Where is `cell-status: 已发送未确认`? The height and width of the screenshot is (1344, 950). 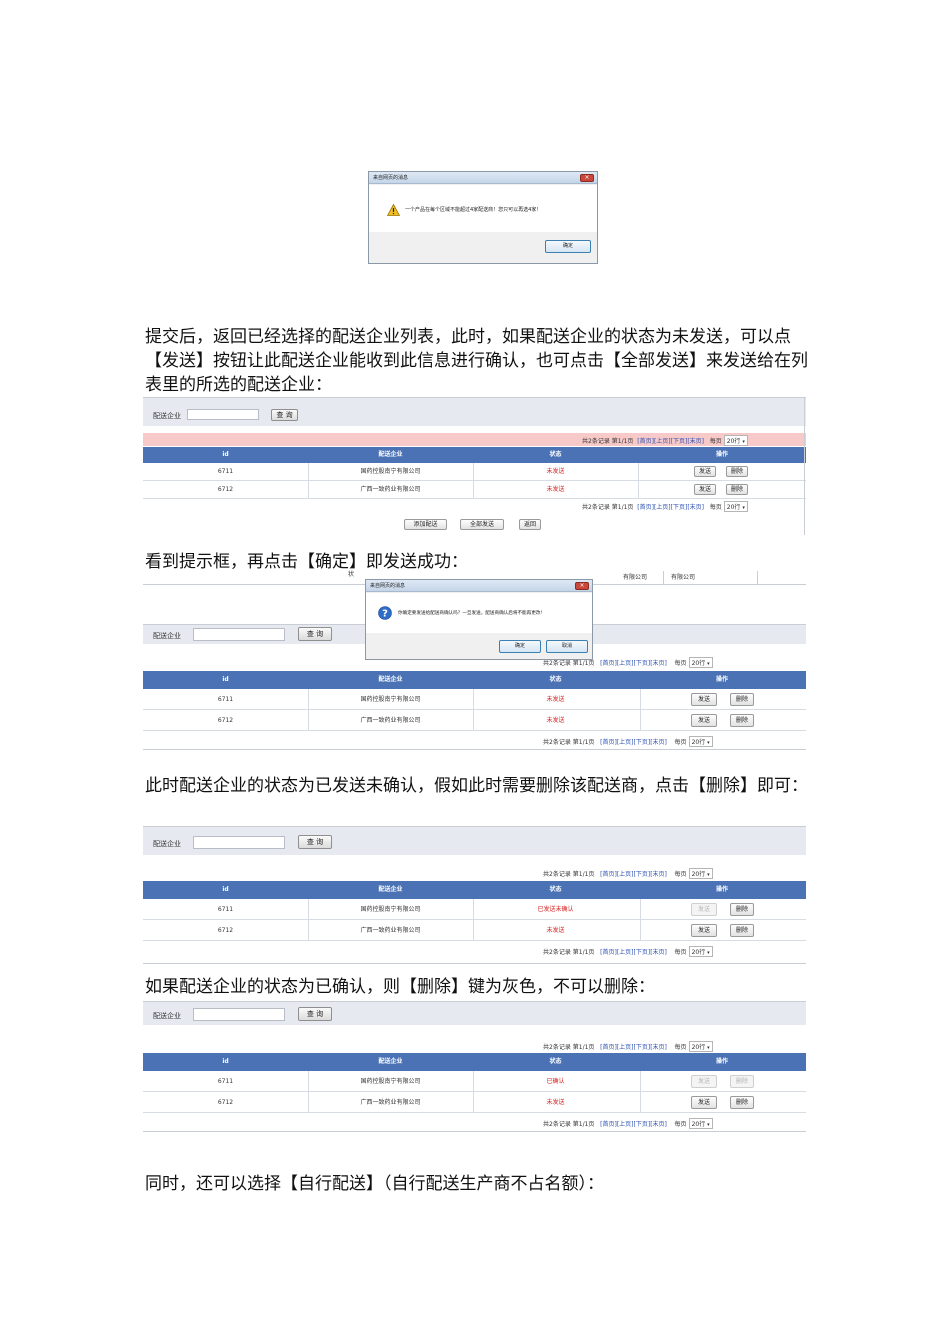
cell-status: 已发送未确认 is located at coordinates (555, 909).